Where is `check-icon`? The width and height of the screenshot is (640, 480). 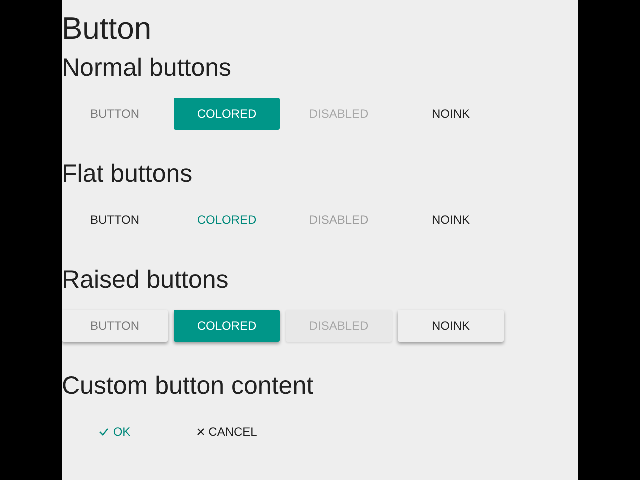 check-icon is located at coordinates (104, 432).